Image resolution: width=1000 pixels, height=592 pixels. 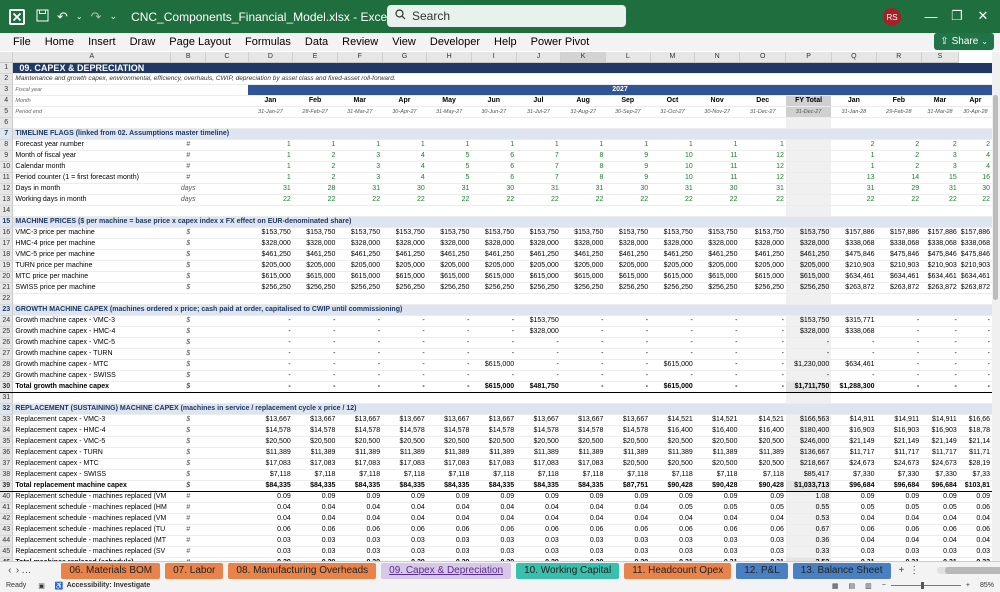 What do you see at coordinates (494, 420) in the screenshot?
I see `value-cell: $13,667` at bounding box center [494, 420].